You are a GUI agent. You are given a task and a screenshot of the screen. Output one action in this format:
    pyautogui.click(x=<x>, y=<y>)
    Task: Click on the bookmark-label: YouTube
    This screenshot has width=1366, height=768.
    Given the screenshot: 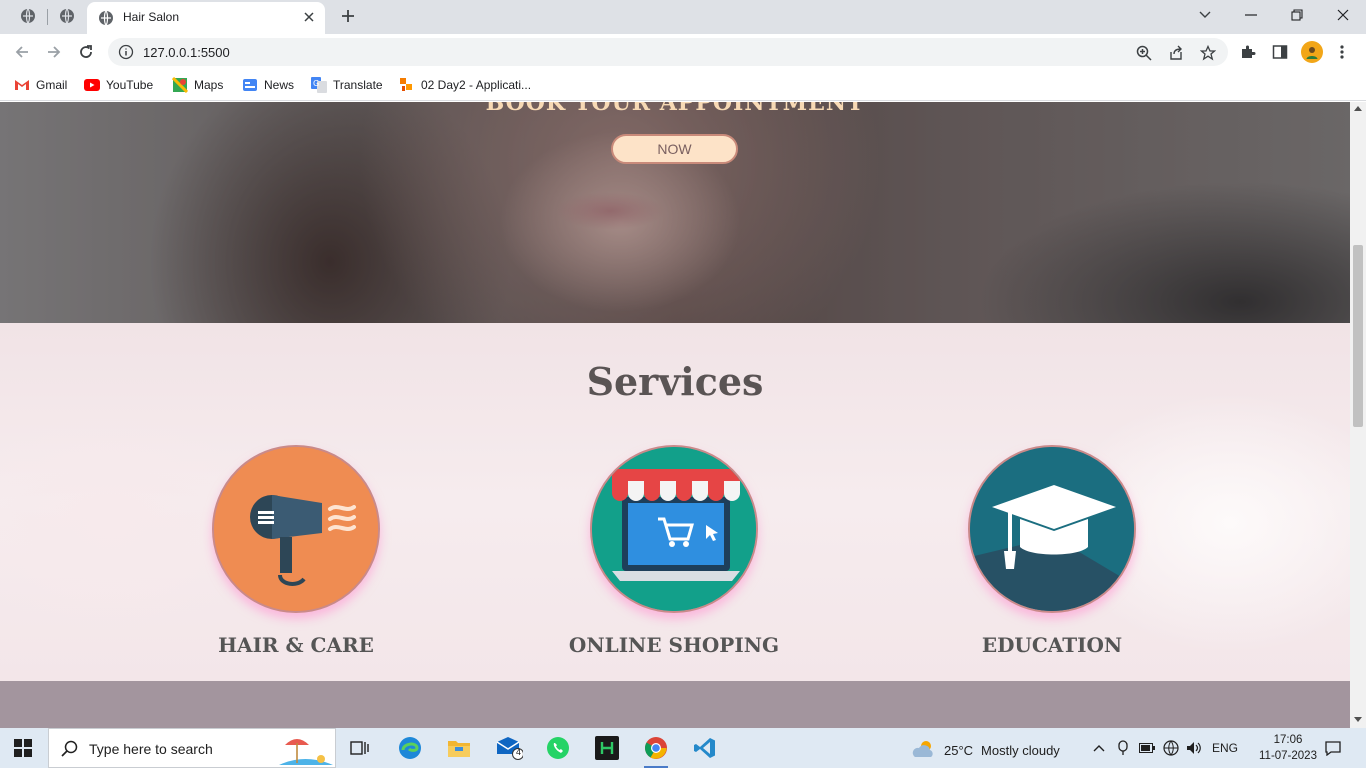 What is the action you would take?
    pyautogui.click(x=130, y=85)
    